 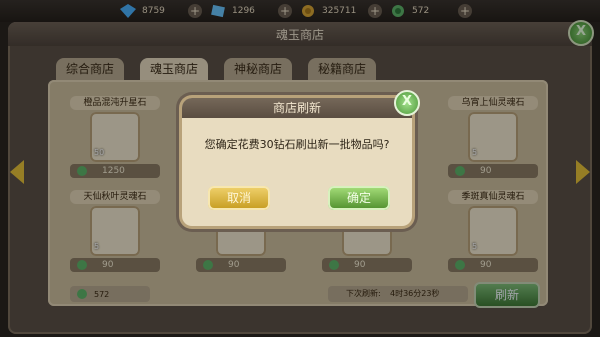 What do you see at coordinates (297, 108) in the screenshot?
I see `dialog-title: 商店刷新` at bounding box center [297, 108].